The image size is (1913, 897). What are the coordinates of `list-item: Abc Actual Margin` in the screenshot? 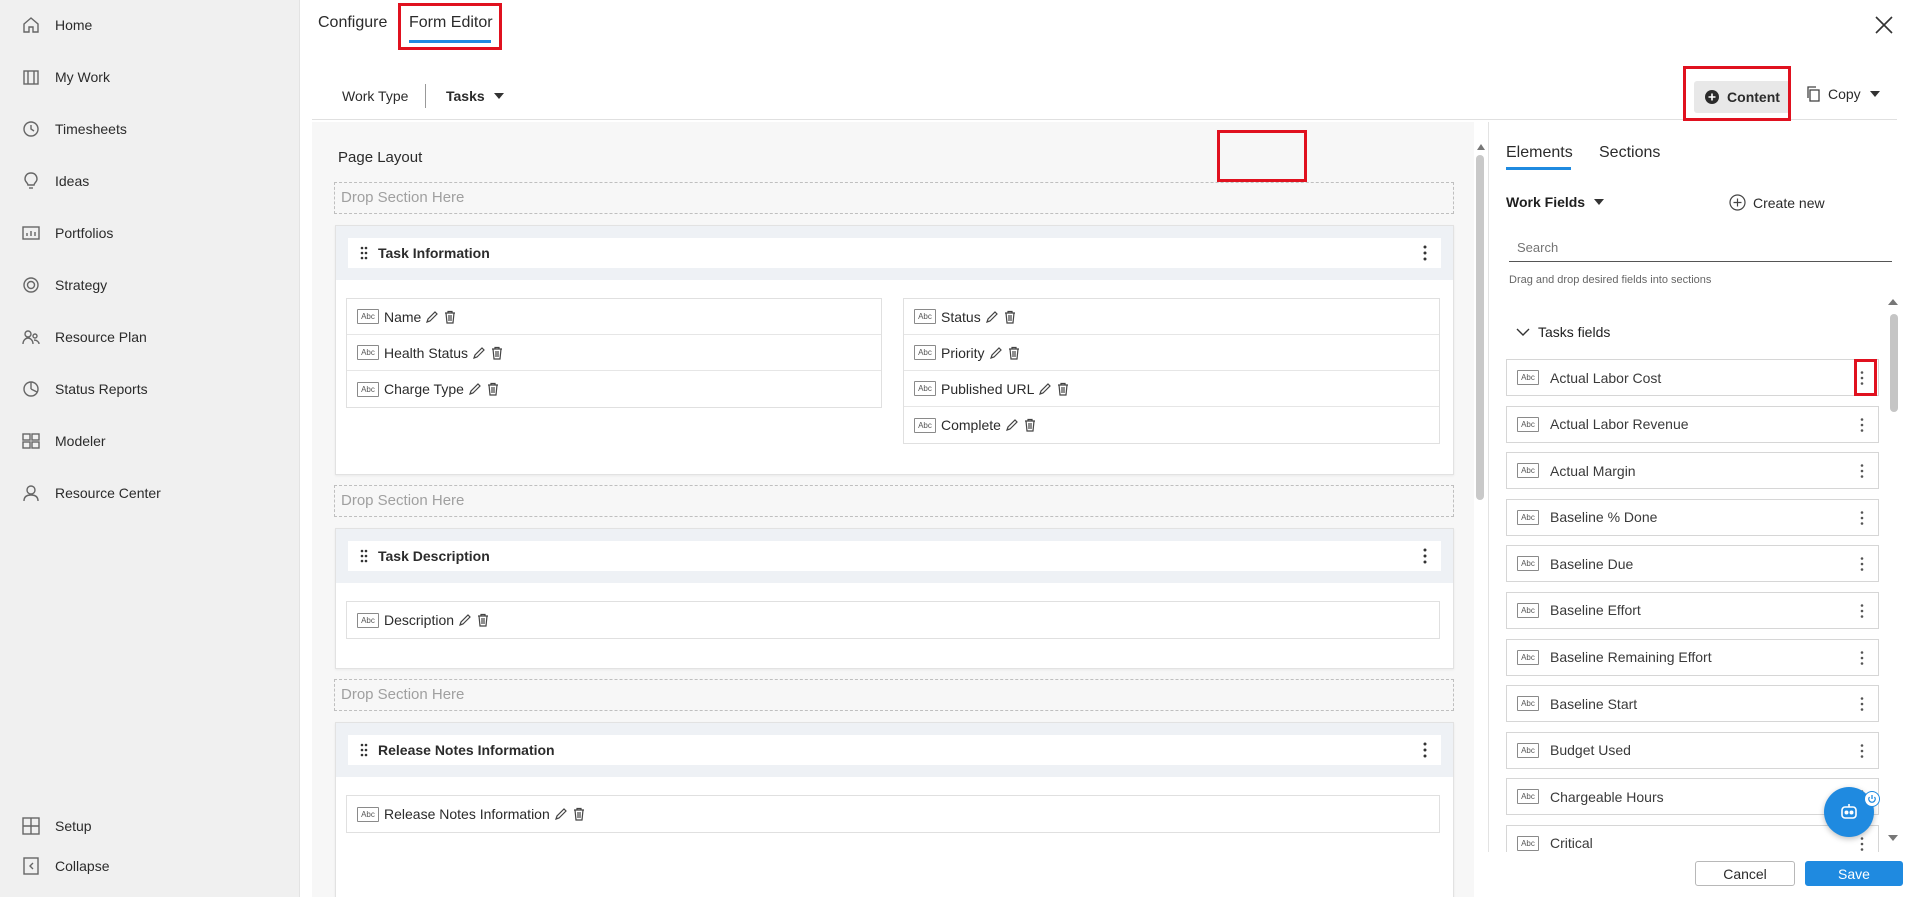 It's located at (1692, 471).